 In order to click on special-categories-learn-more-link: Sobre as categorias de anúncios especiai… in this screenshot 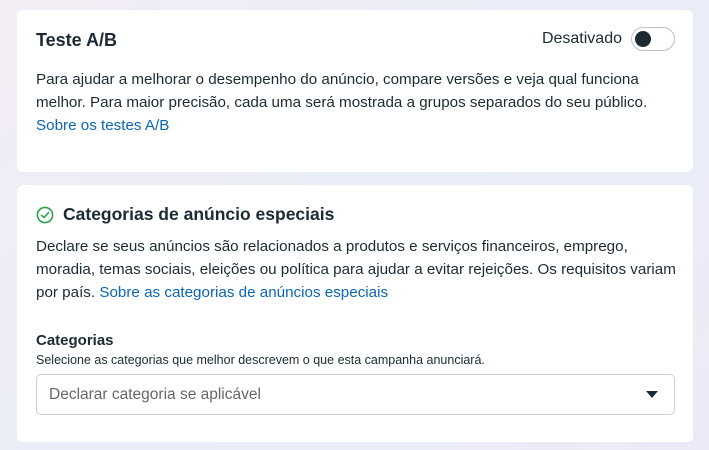, I will do `click(243, 292)`.